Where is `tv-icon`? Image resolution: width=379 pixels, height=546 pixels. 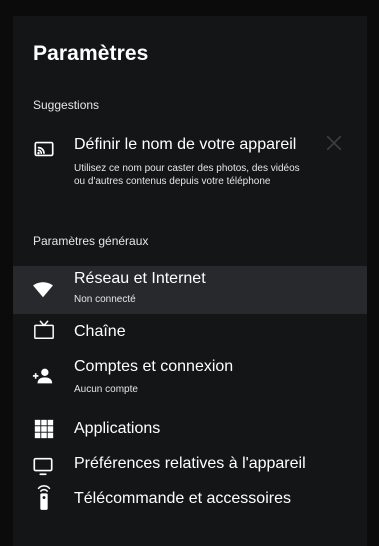 tv-icon is located at coordinates (44, 330).